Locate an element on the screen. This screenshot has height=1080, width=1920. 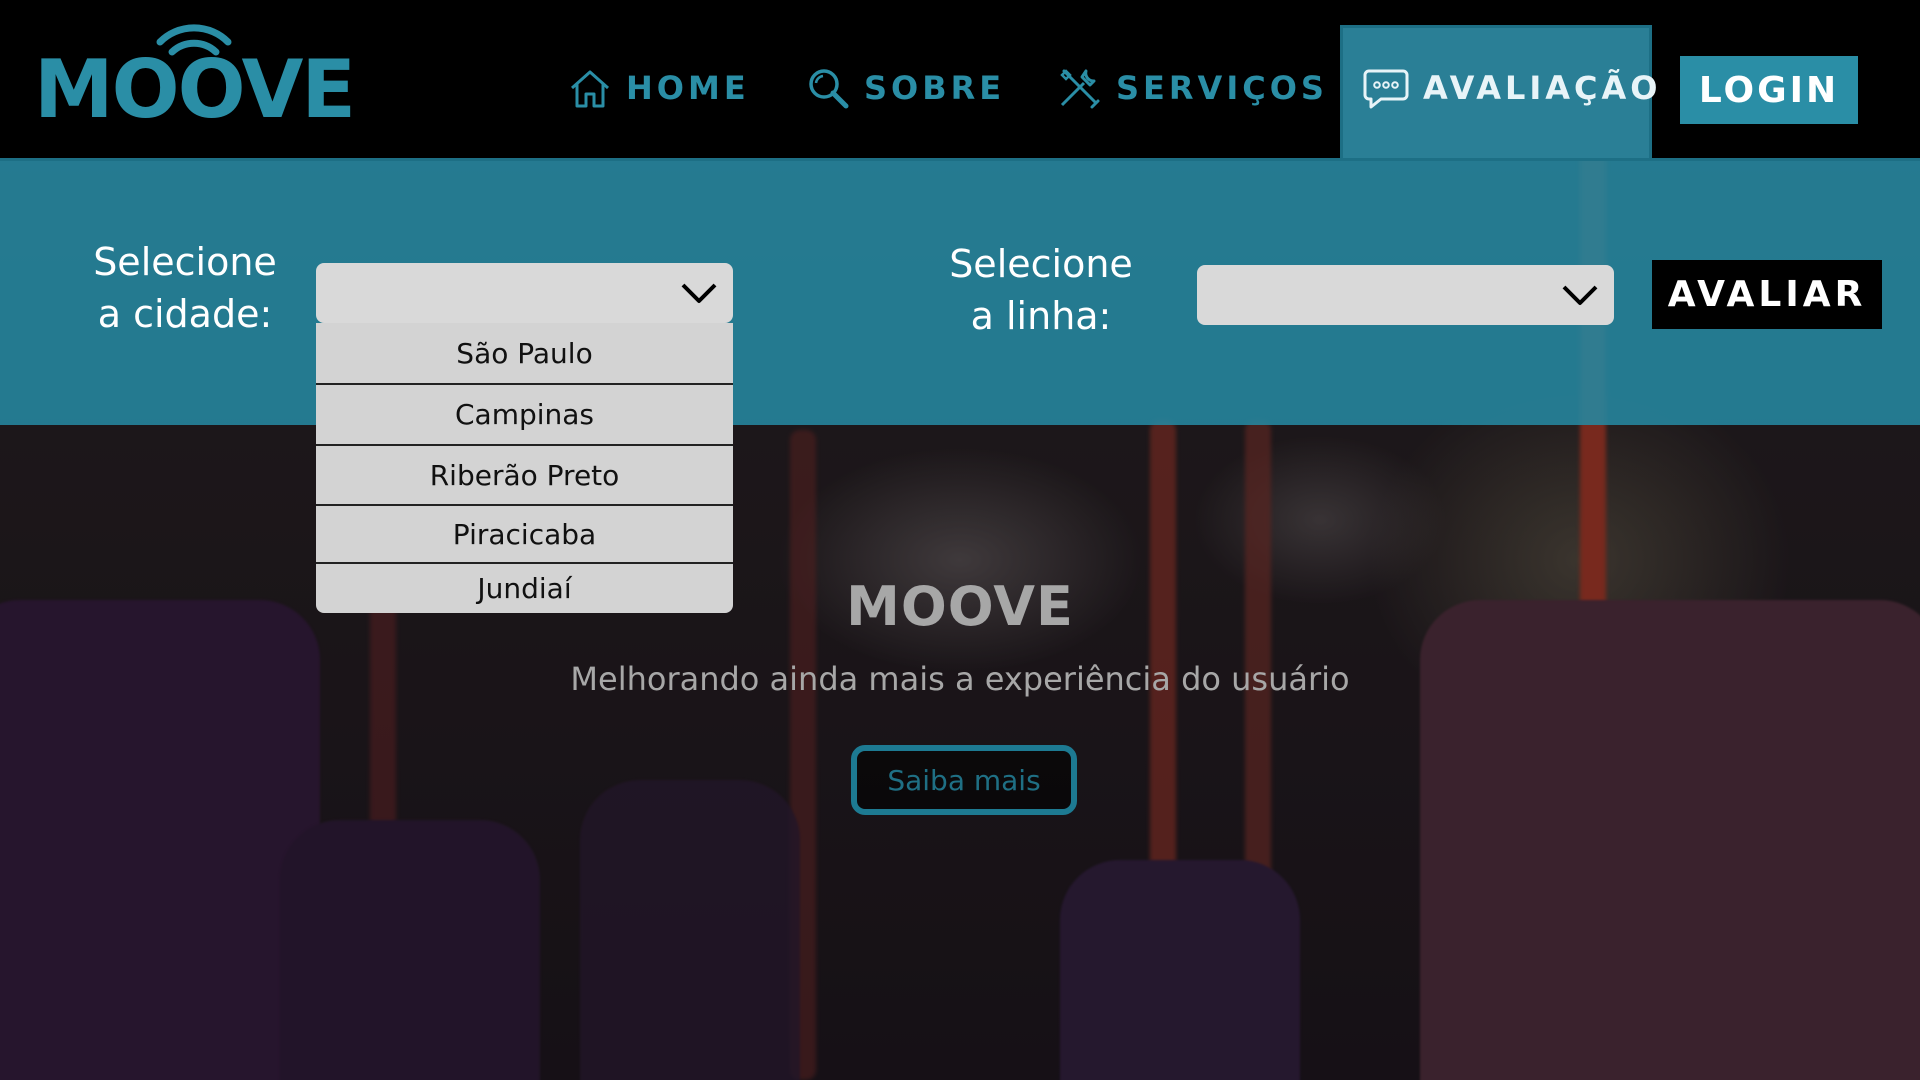
city-option: Piracicaba is located at coordinates (524, 534).